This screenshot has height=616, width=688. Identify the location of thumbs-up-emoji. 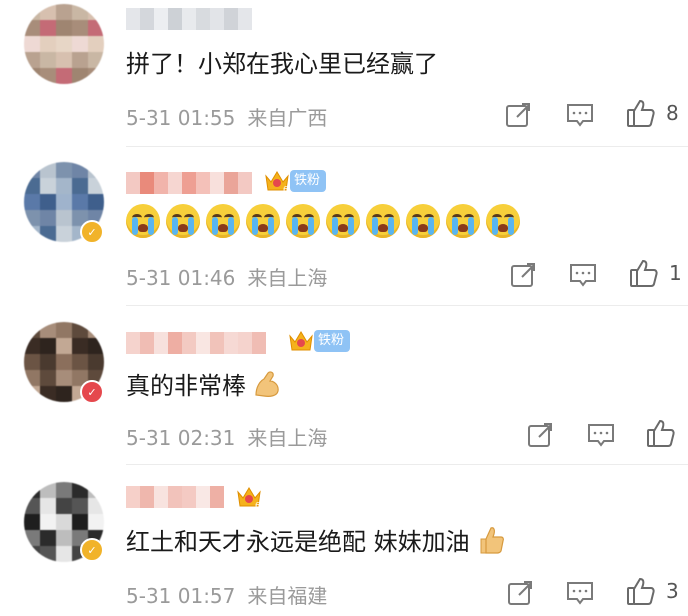
(492, 540).